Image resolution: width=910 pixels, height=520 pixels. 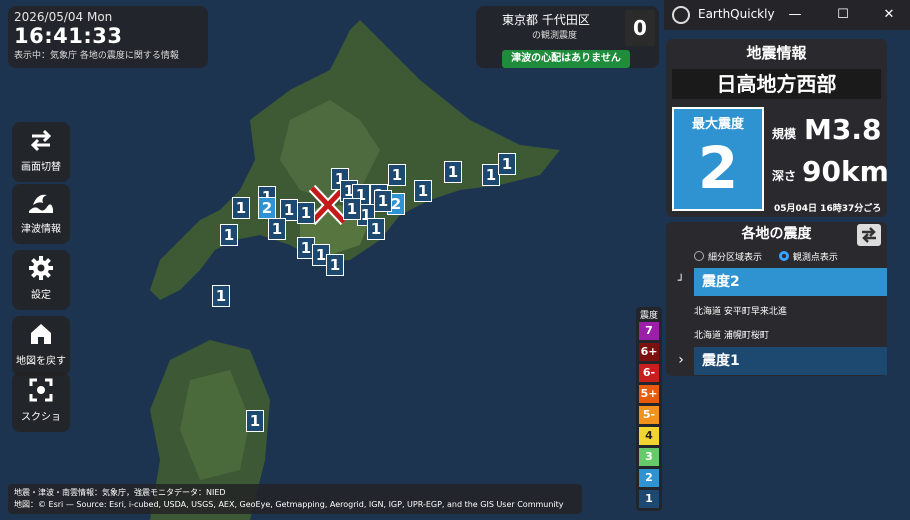 What do you see at coordinates (546, 20) in the screenshot?
I see `observation-location: 東京都 千代田区` at bounding box center [546, 20].